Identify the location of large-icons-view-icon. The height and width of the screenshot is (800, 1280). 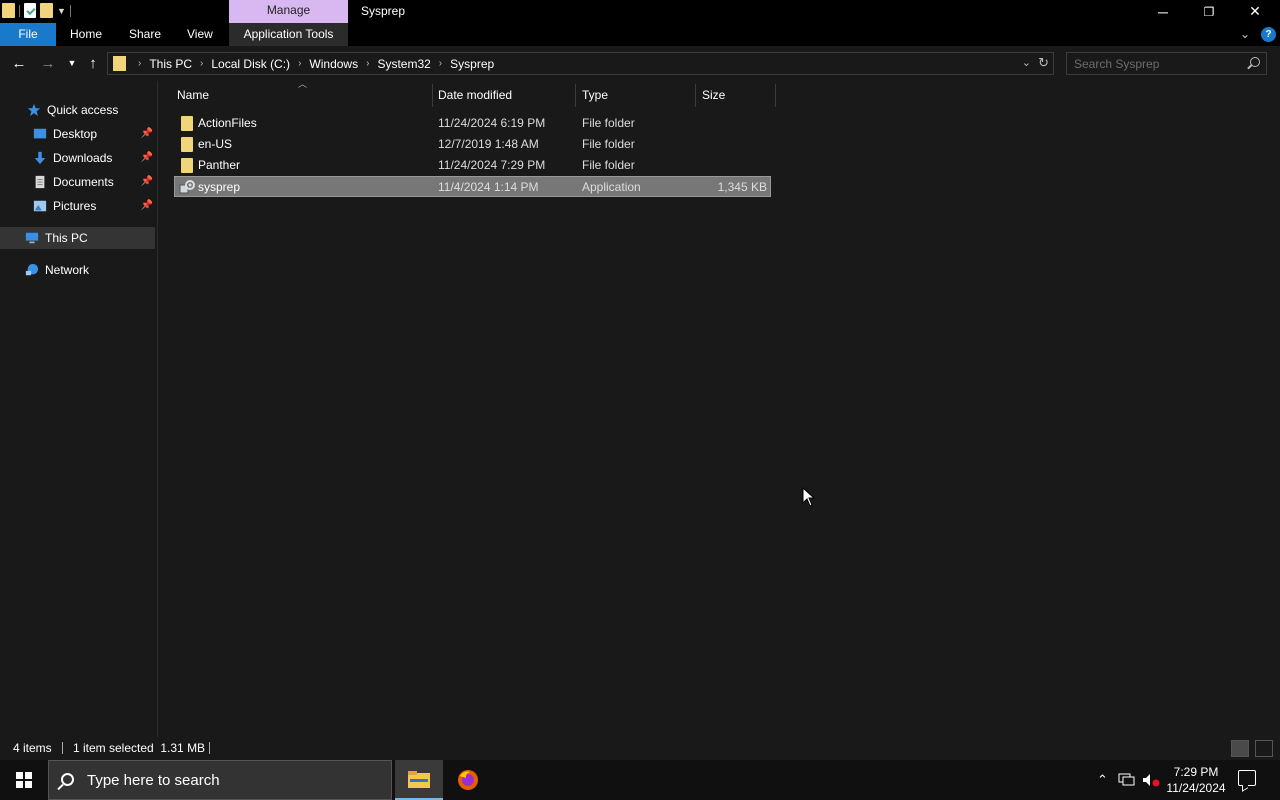
(1264, 748).